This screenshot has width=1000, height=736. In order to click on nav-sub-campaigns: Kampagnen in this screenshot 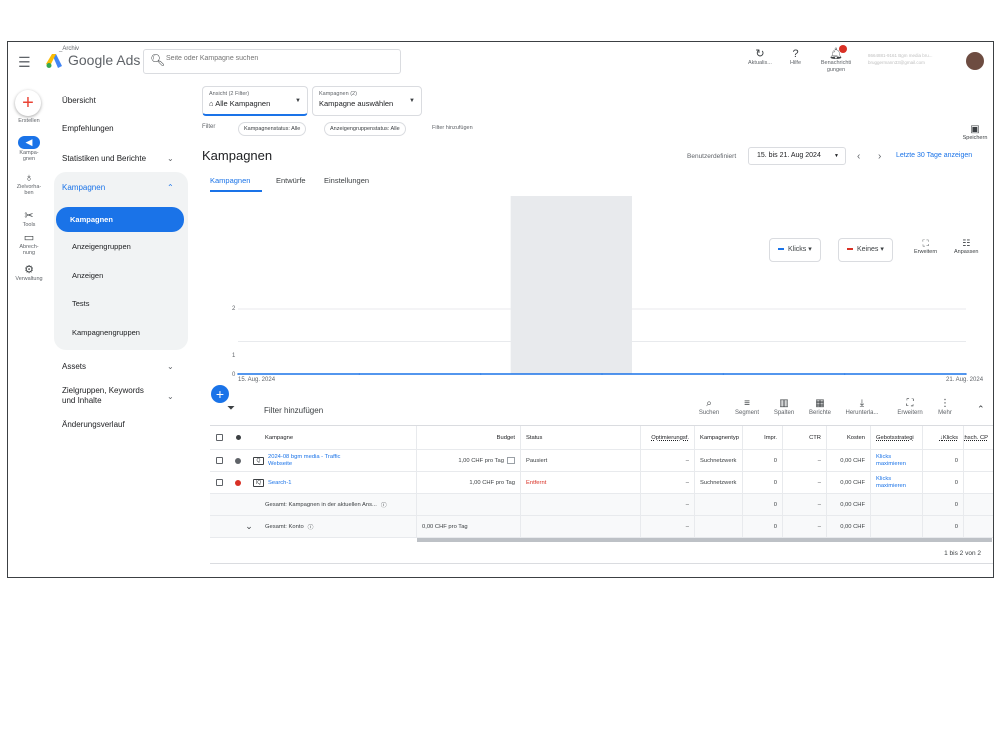, I will do `click(120, 219)`.